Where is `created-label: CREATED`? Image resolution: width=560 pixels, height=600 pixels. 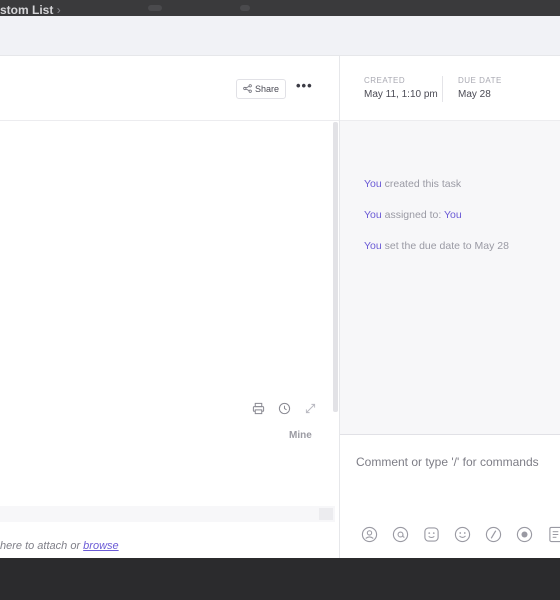 created-label: CREATED is located at coordinates (385, 80).